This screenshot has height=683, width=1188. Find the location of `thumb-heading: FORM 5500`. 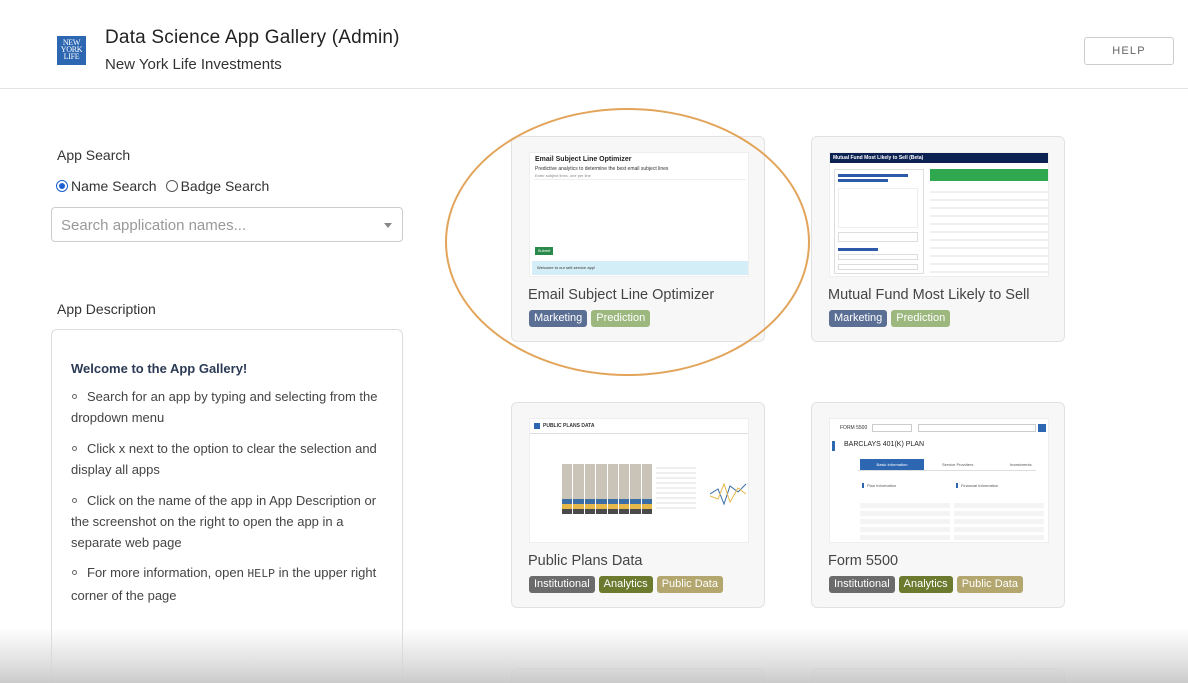

thumb-heading: FORM 5500 is located at coordinates (854, 428).